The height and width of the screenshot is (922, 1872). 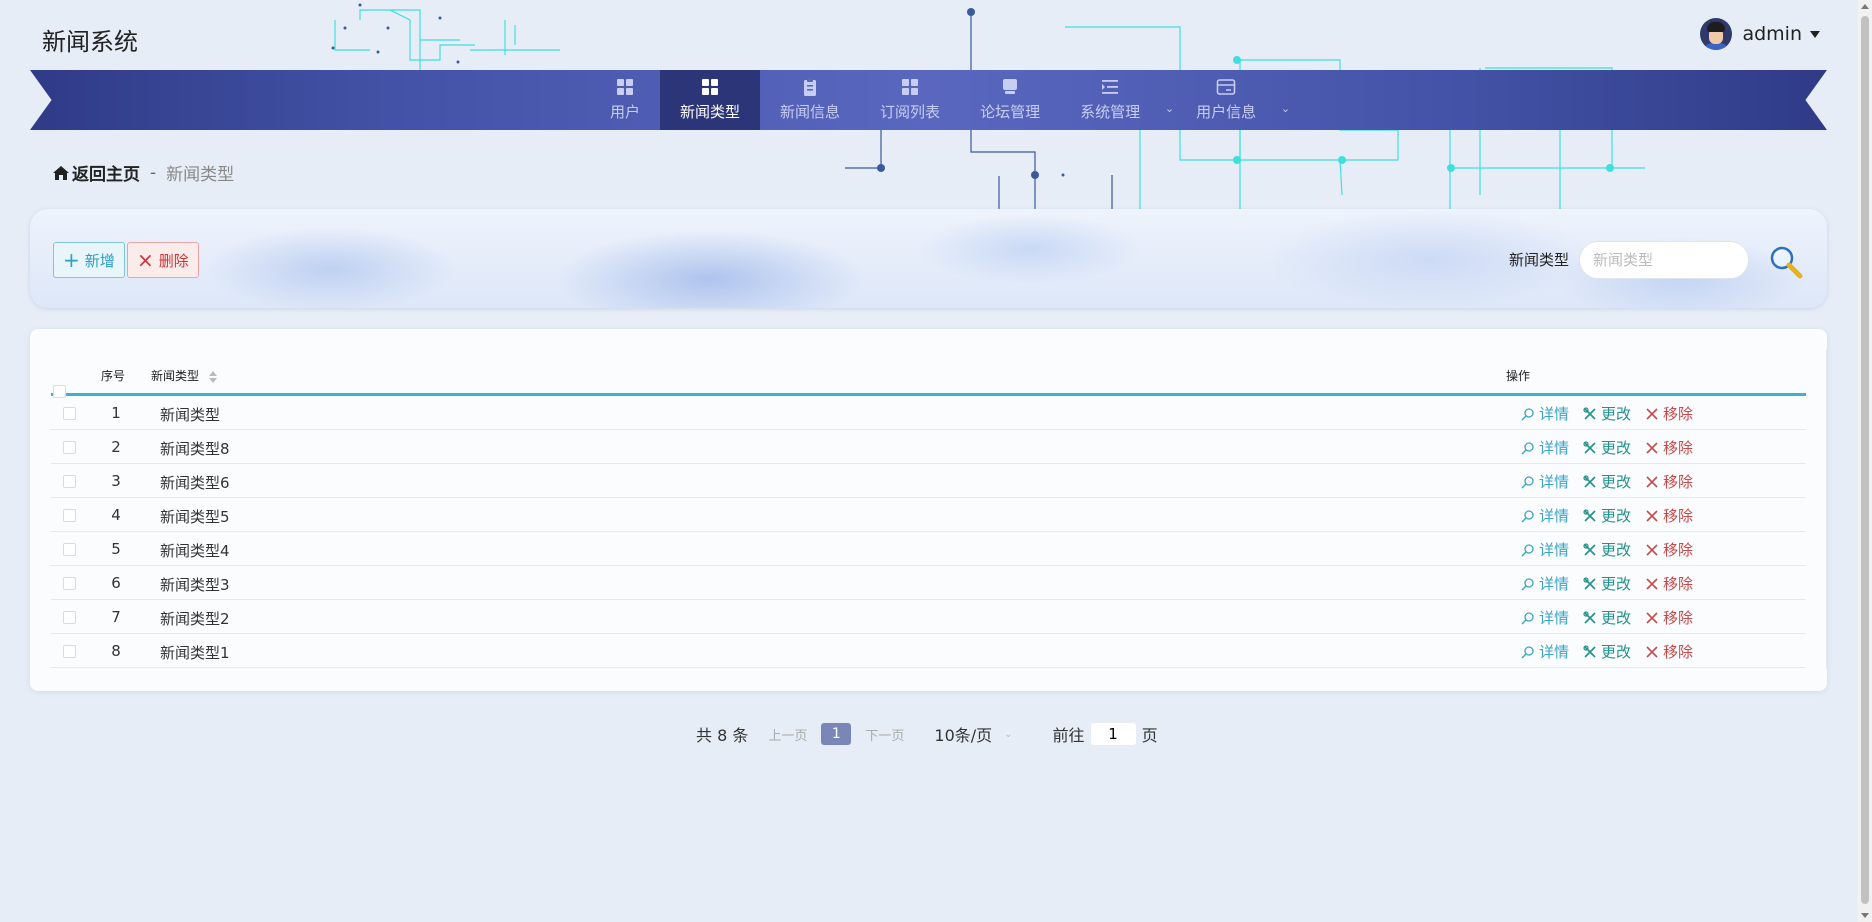 I want to click on column-header-type-label: 新闻类型, so click(x=175, y=376).